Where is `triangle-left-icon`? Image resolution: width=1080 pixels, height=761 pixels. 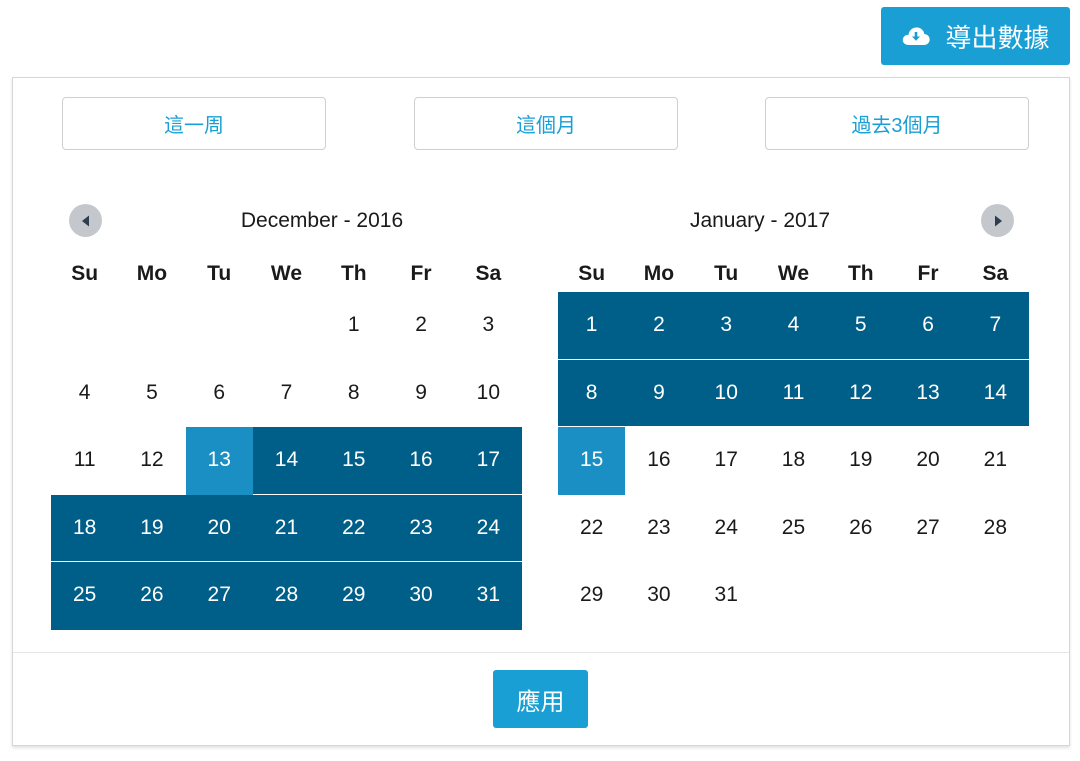
triangle-left-icon is located at coordinates (85, 220).